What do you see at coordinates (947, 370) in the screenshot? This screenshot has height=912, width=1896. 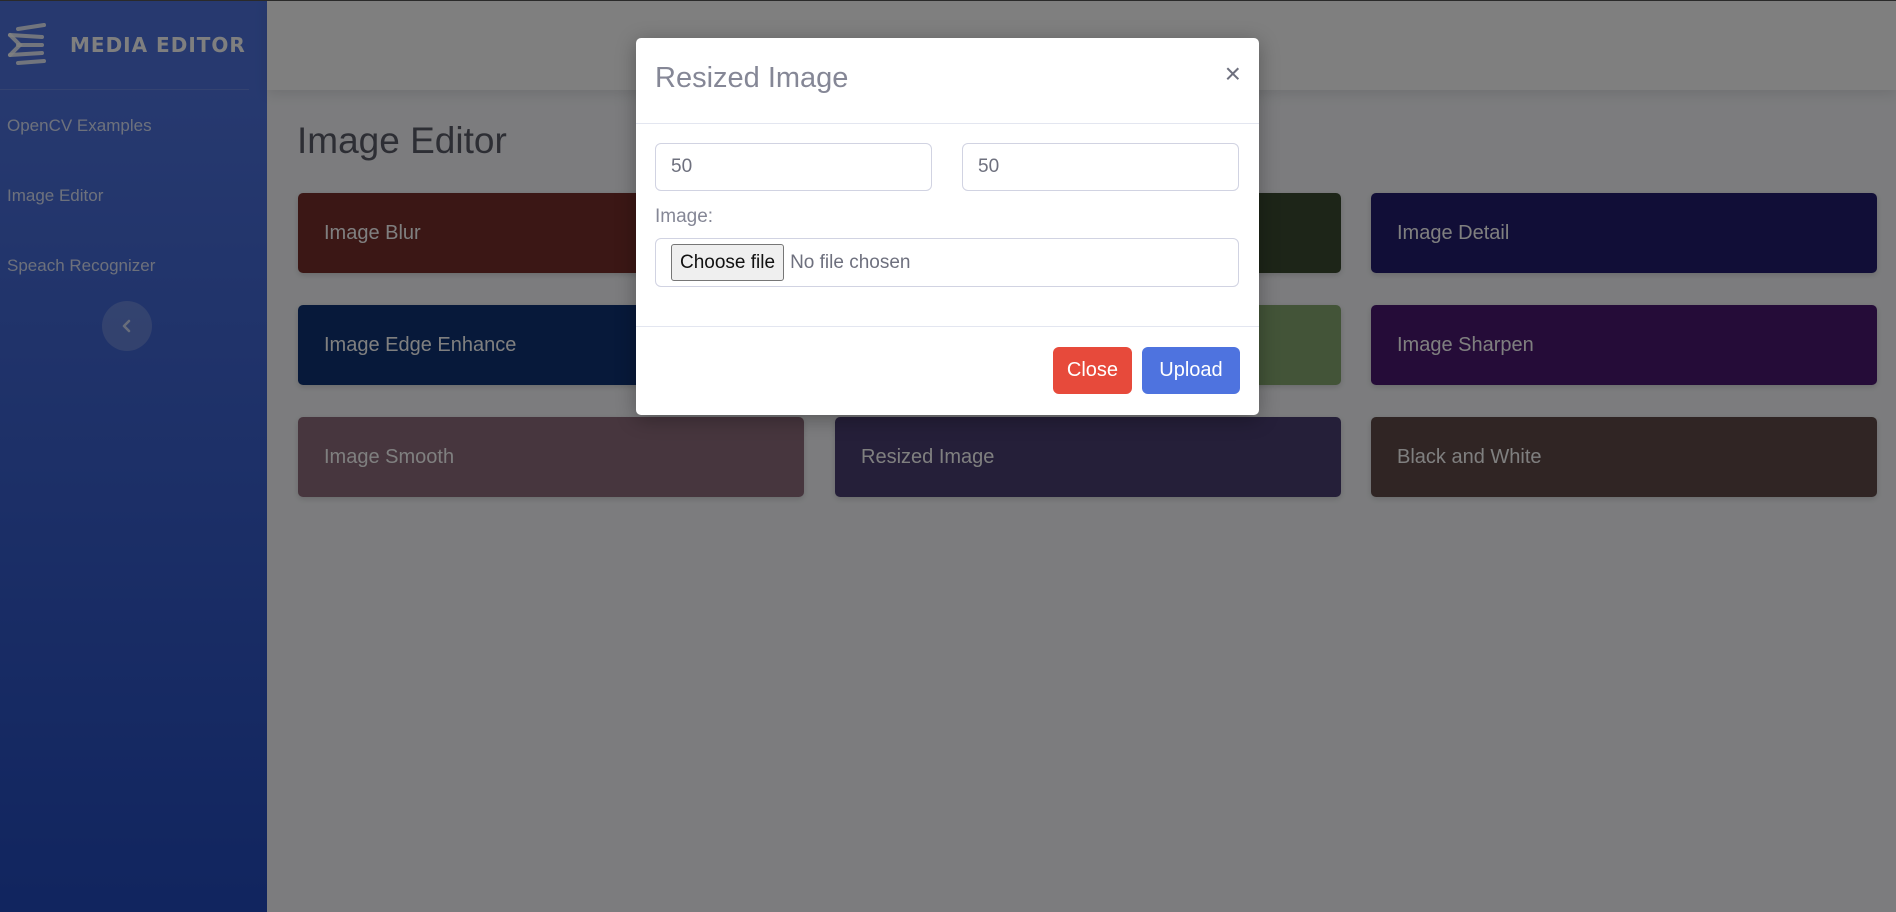 I see `modal-footer: Close Upload` at bounding box center [947, 370].